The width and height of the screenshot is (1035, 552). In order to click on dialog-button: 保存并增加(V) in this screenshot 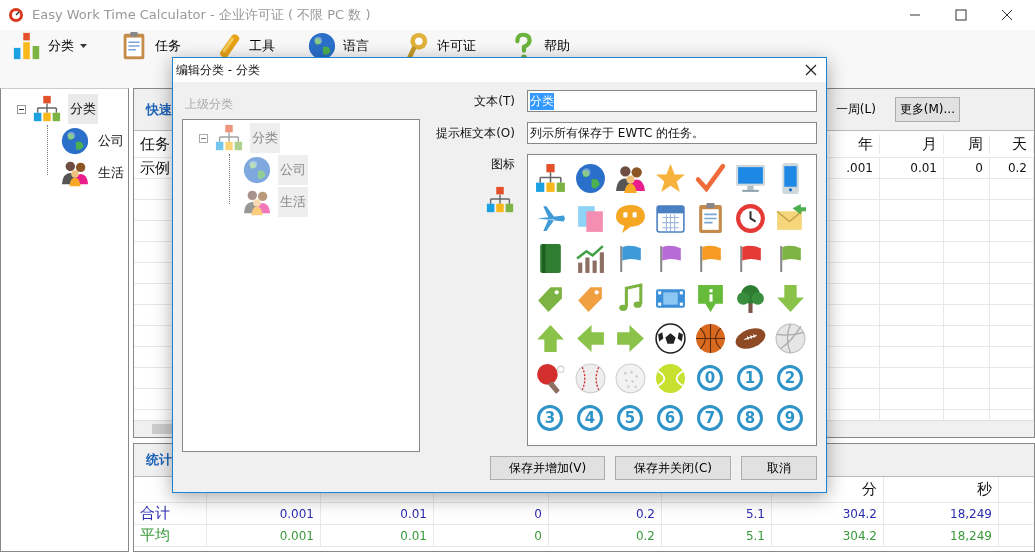, I will do `click(547, 468)`.